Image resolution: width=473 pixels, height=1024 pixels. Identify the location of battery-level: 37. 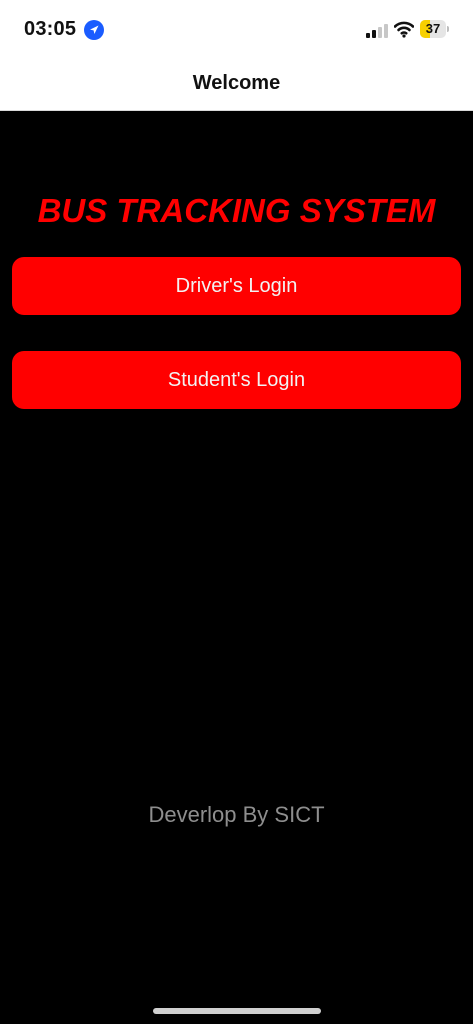
(433, 28).